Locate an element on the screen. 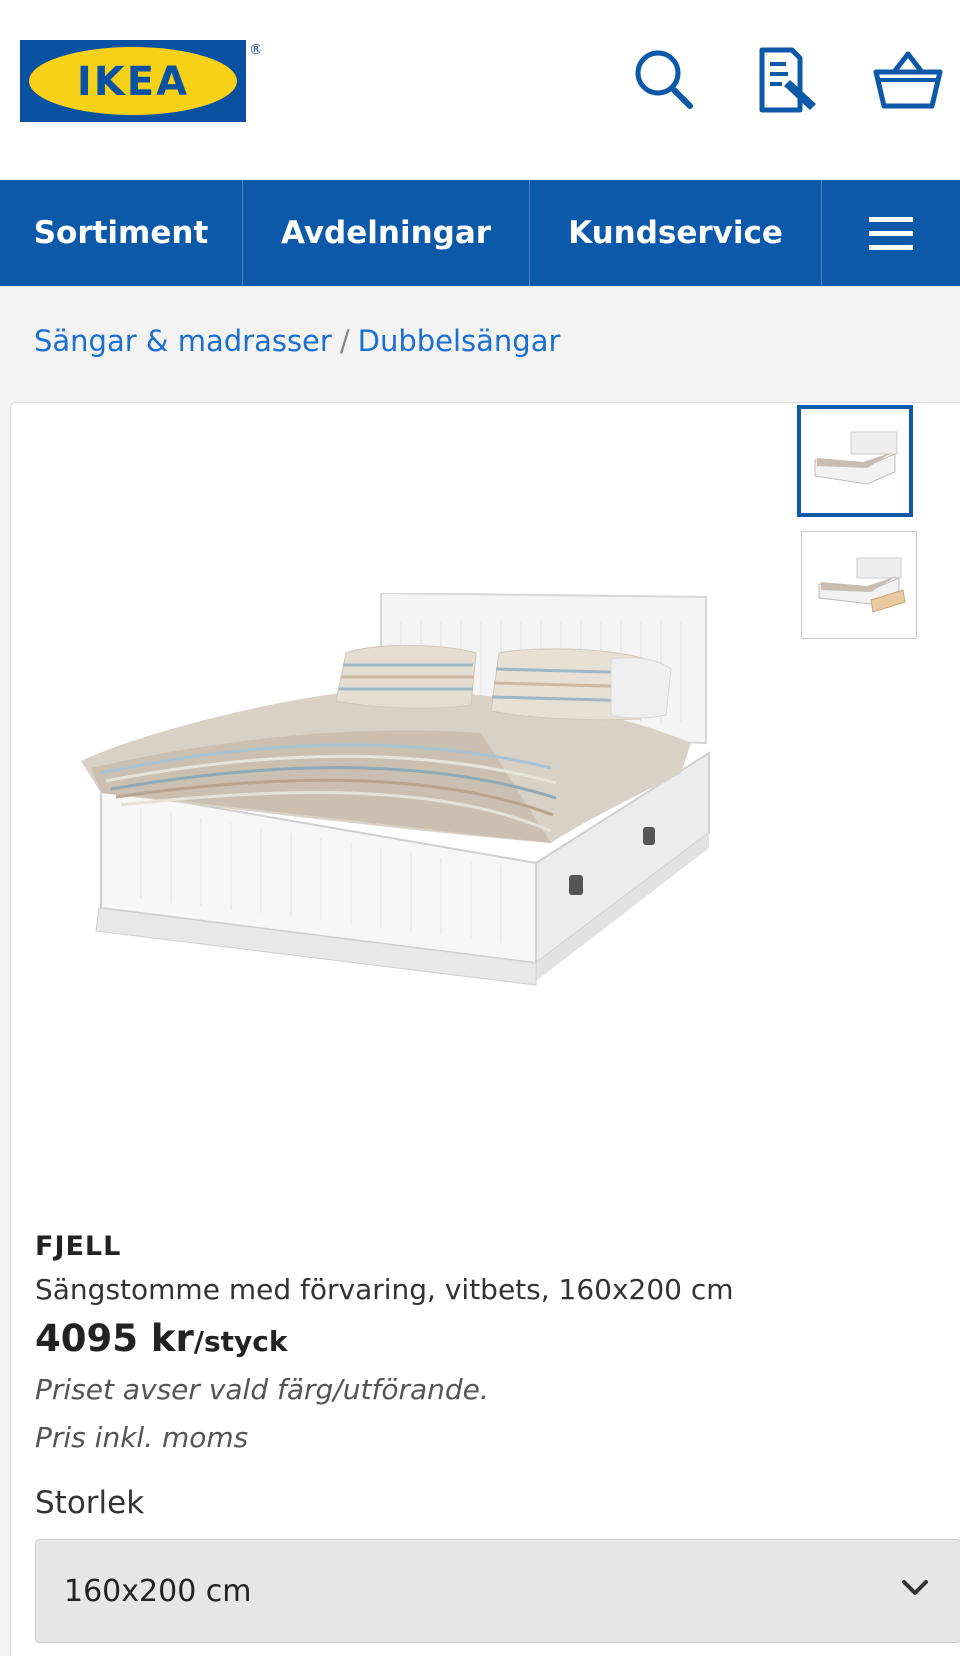  logo-text: IKEA is located at coordinates (133, 82).